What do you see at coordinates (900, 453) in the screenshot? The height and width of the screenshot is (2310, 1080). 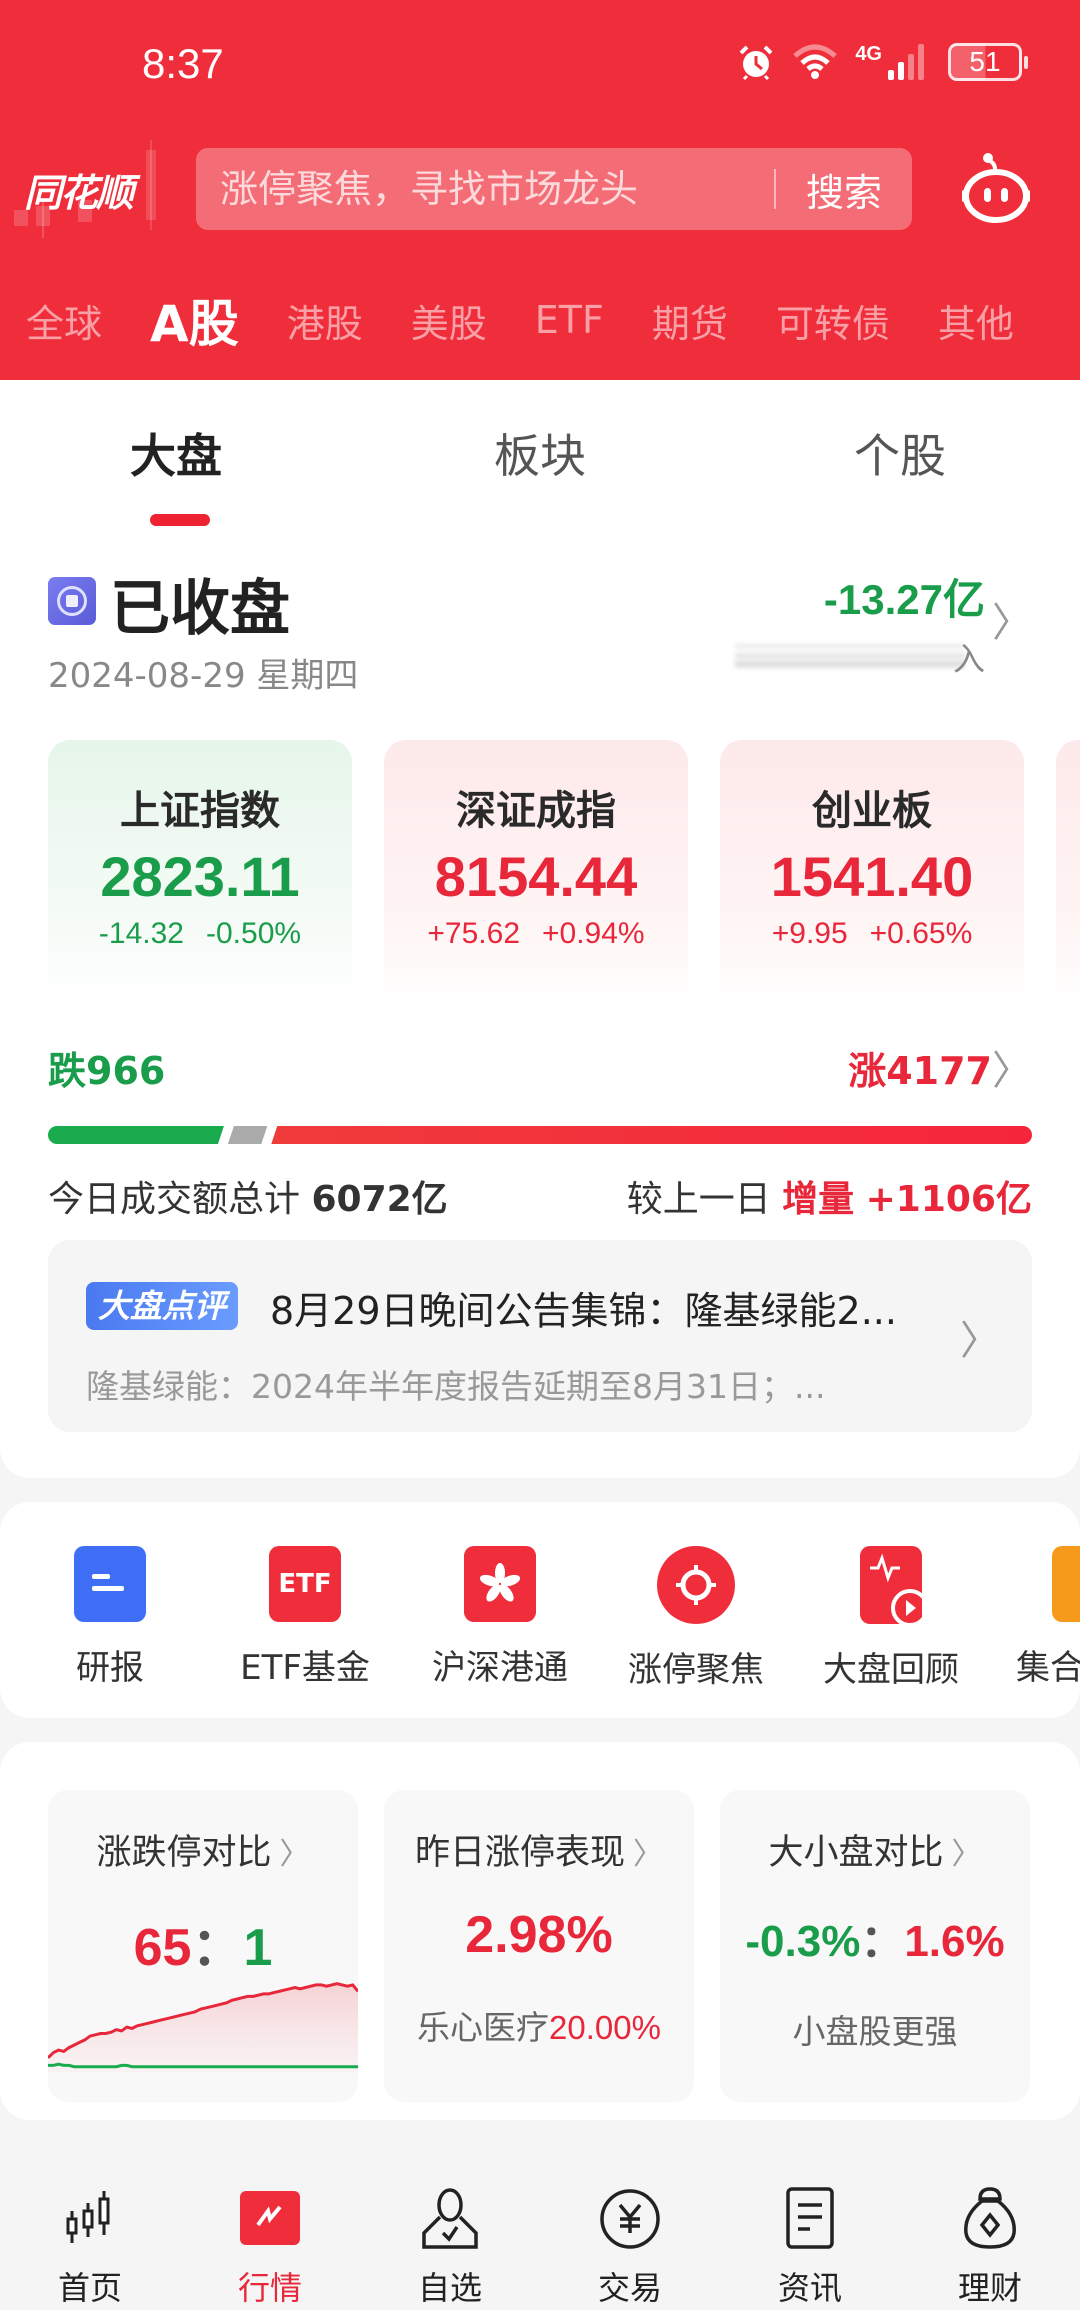 I see `sub-tab-stocks: 个股` at bounding box center [900, 453].